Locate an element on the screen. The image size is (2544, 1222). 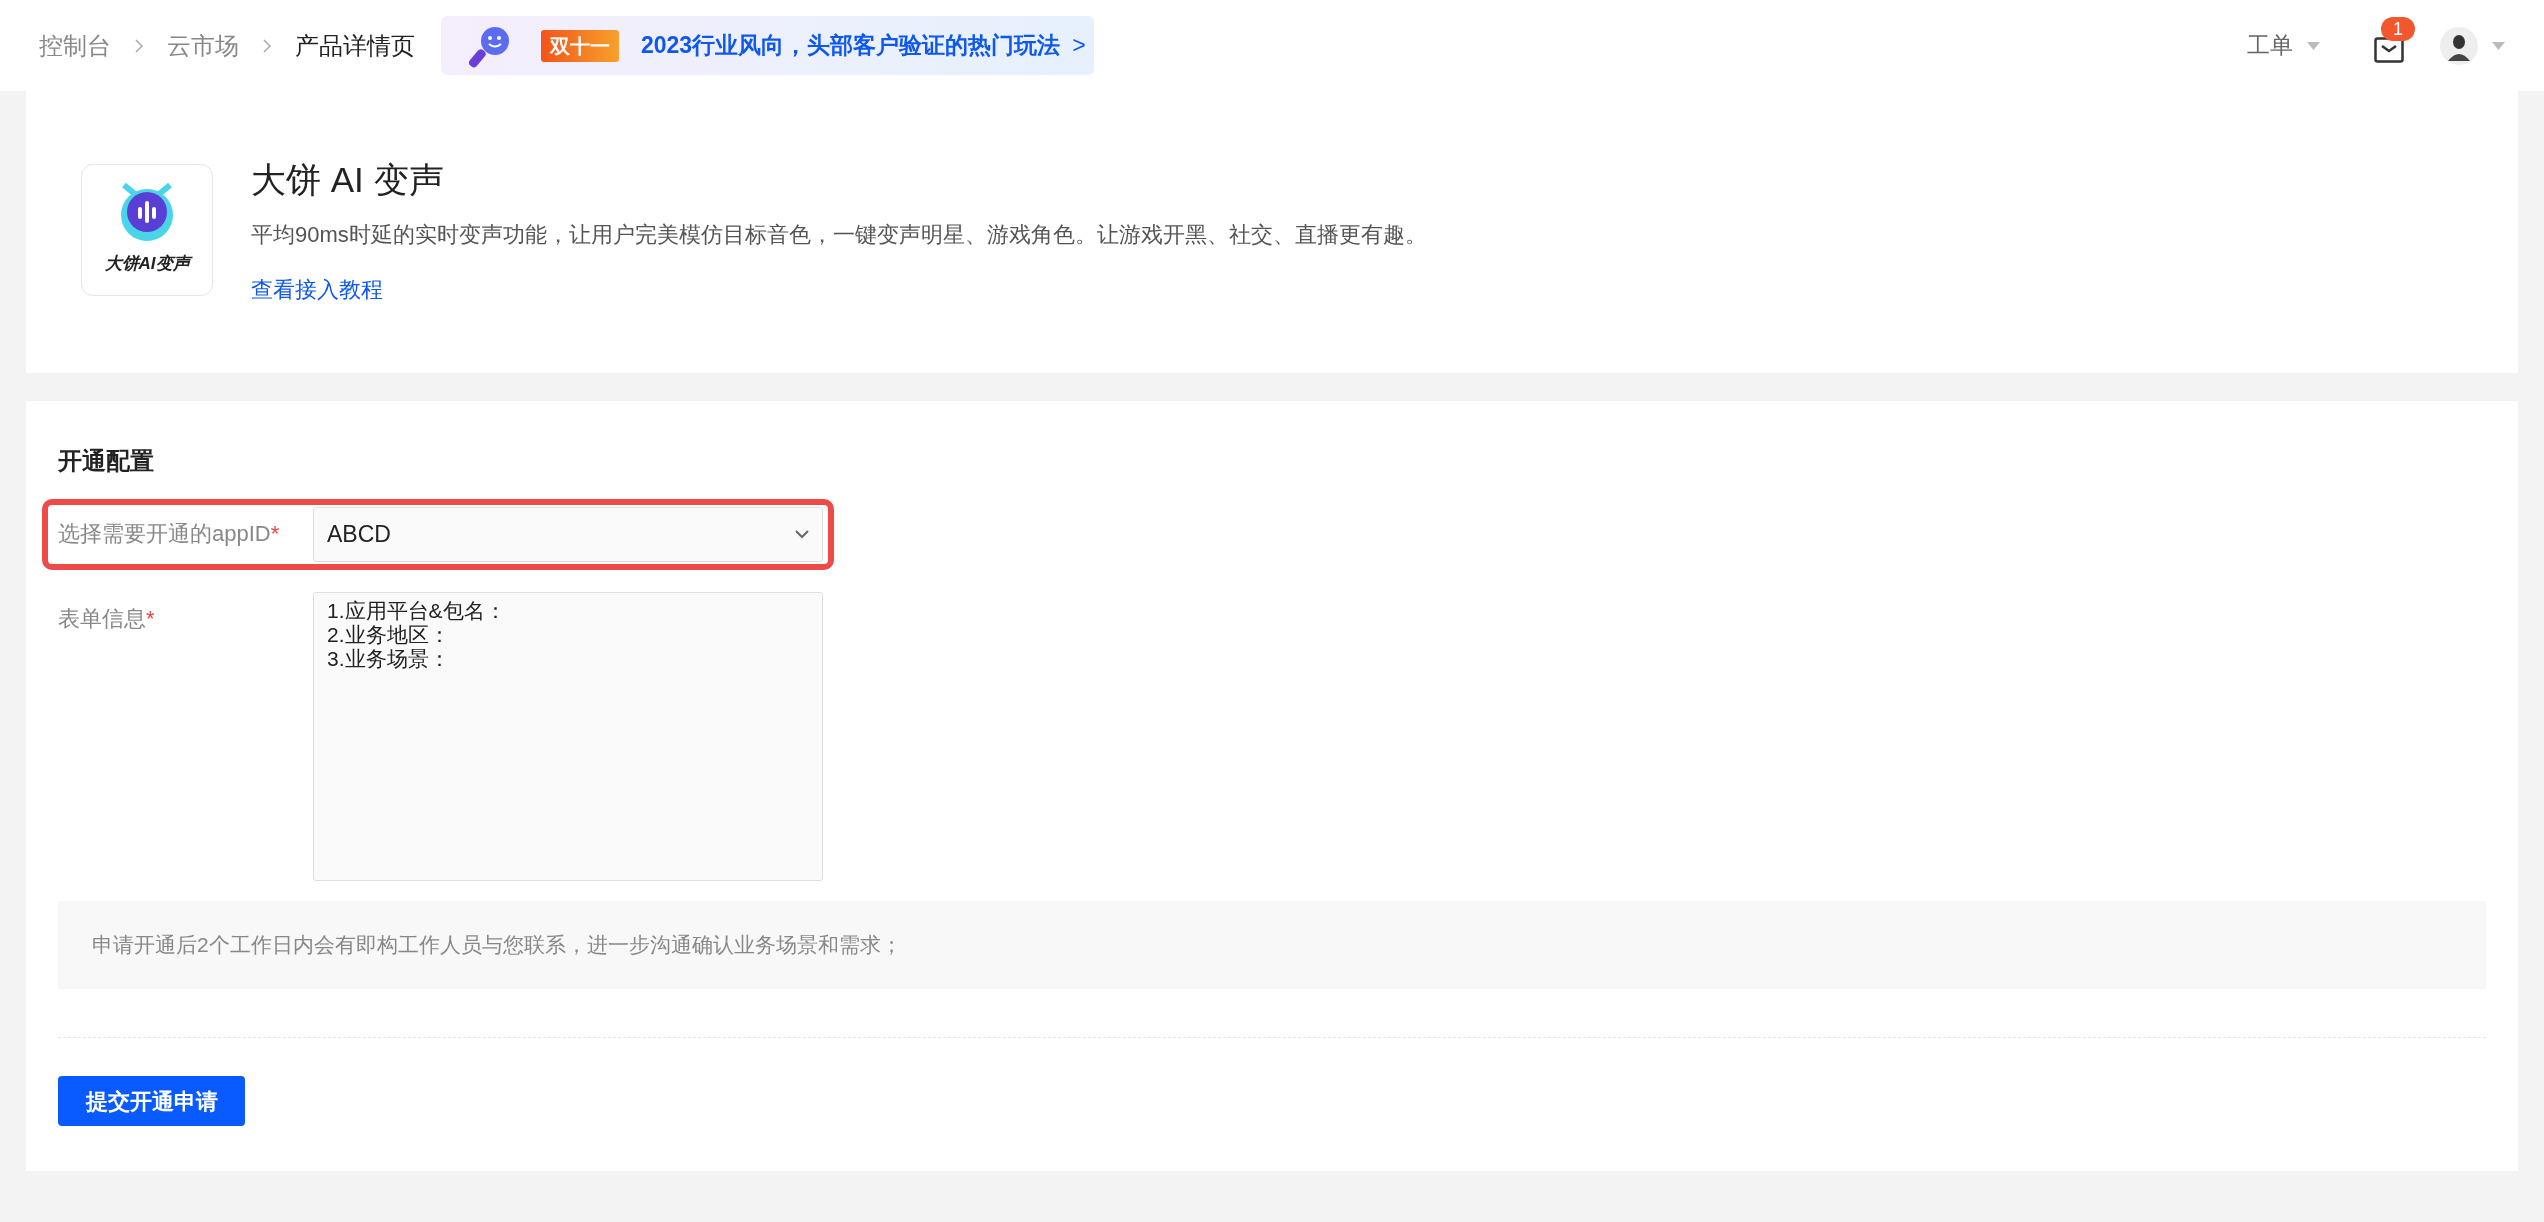
field-label: 选择需要开通的appID is located at coordinates (164, 534).